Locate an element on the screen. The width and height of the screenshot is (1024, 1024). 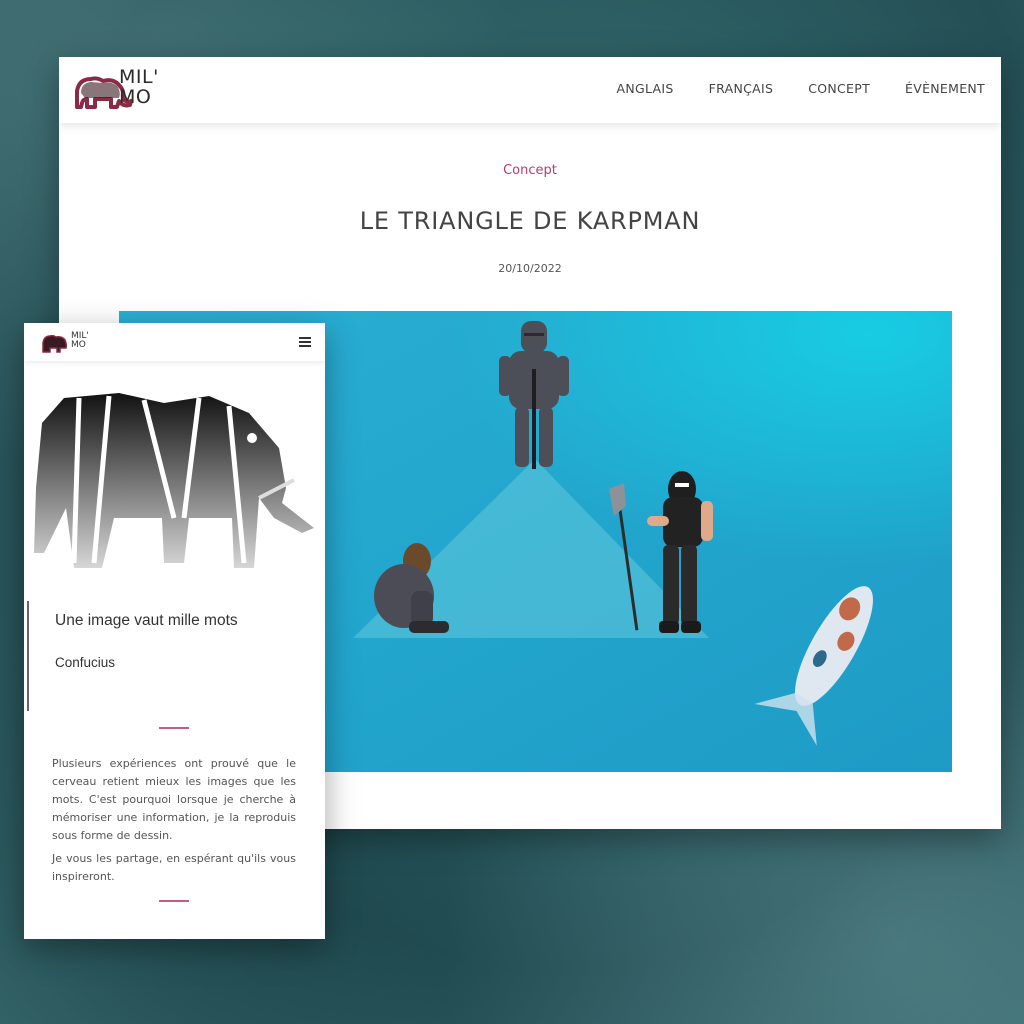
quote-author: Confucius is located at coordinates (85, 662).